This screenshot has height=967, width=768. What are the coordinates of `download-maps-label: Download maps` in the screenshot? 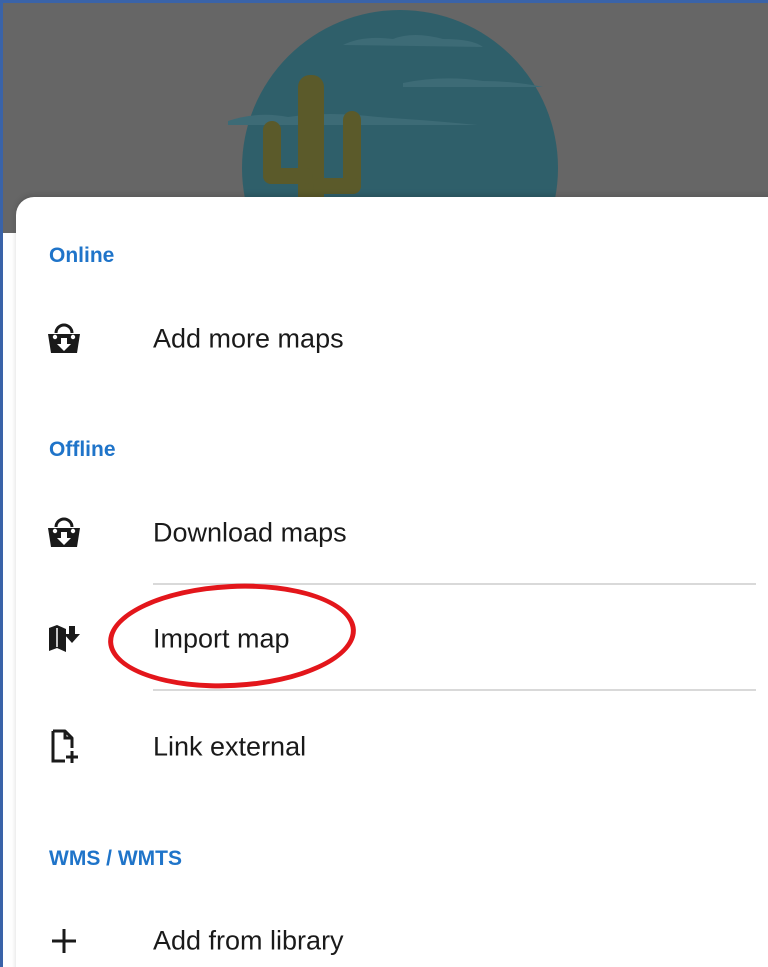 It's located at (250, 532).